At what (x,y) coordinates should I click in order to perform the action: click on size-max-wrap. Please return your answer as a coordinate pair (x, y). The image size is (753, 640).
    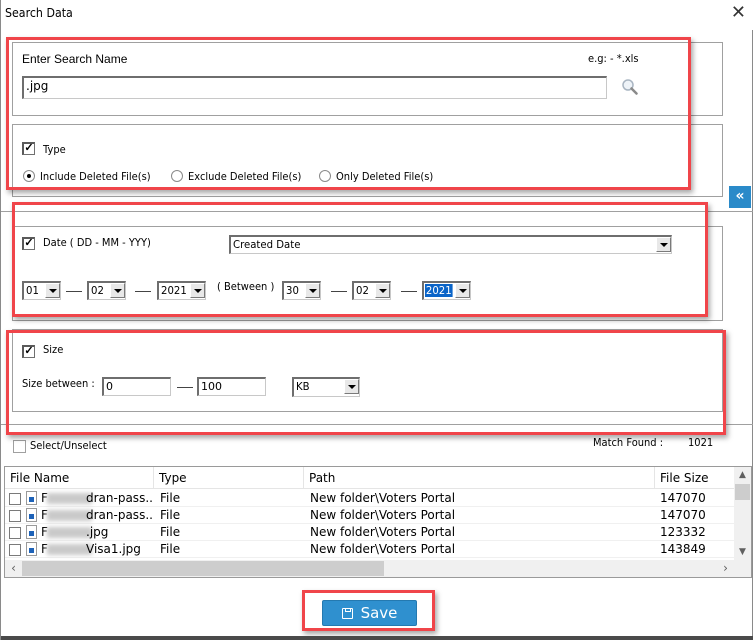
    Looking at the image, I should click on (231, 386).